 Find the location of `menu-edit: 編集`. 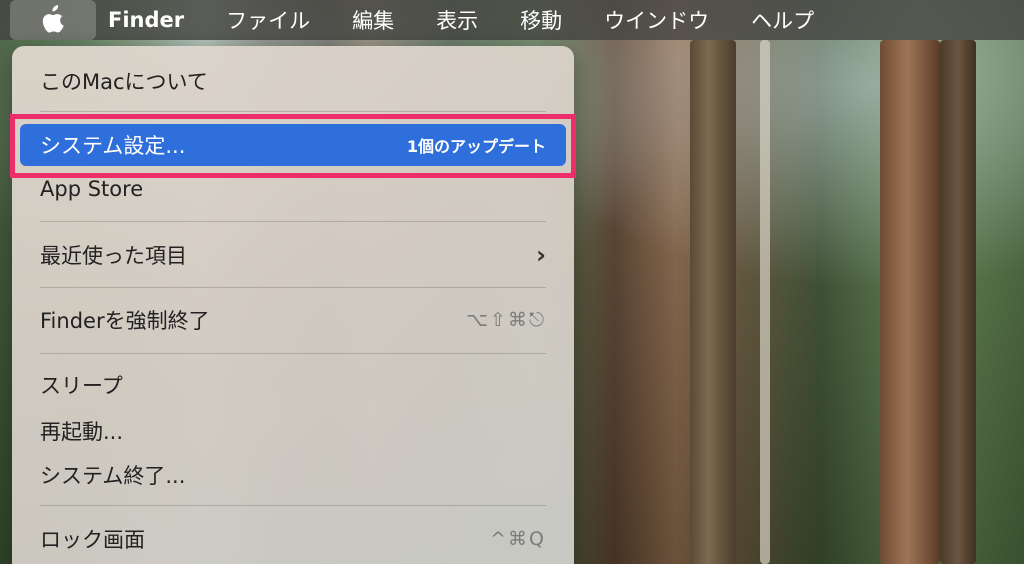

menu-edit: 編集 is located at coordinates (373, 20).